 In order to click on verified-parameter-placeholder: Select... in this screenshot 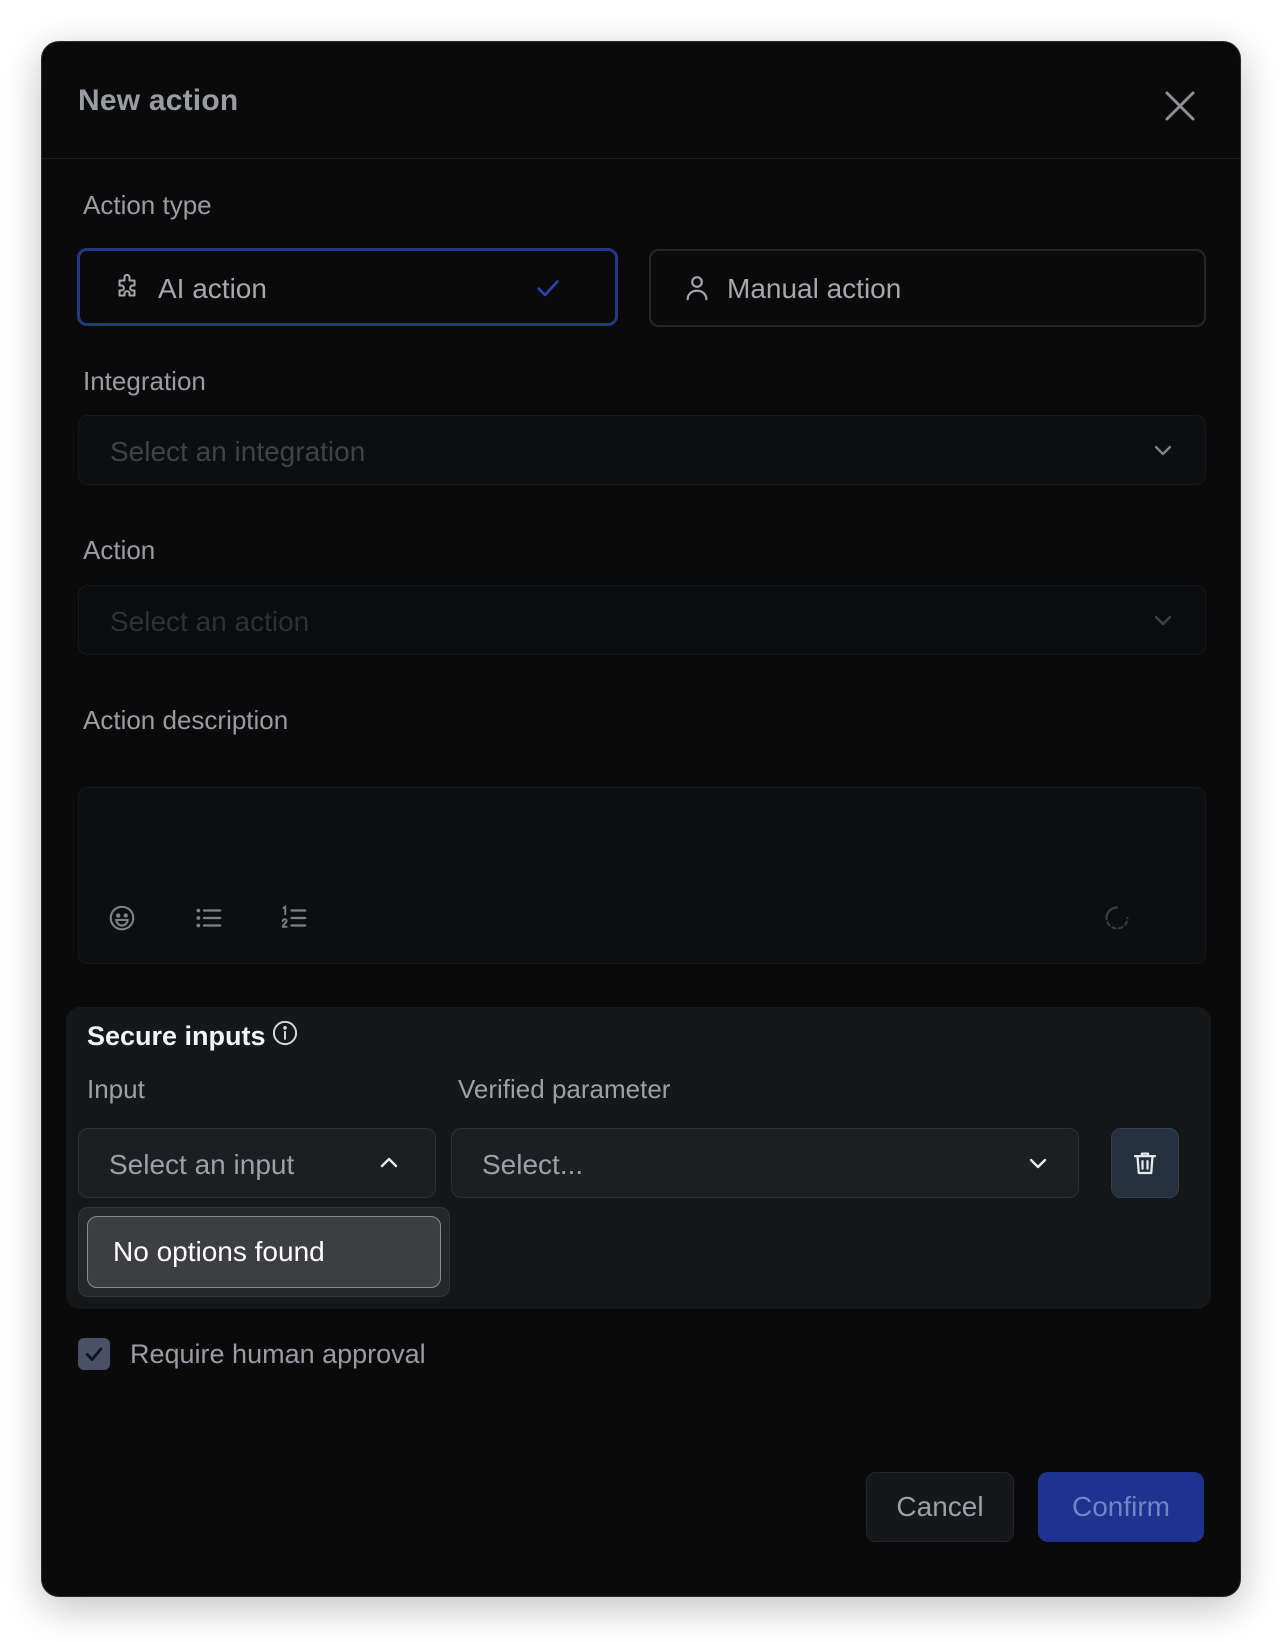, I will do `click(533, 1164)`.